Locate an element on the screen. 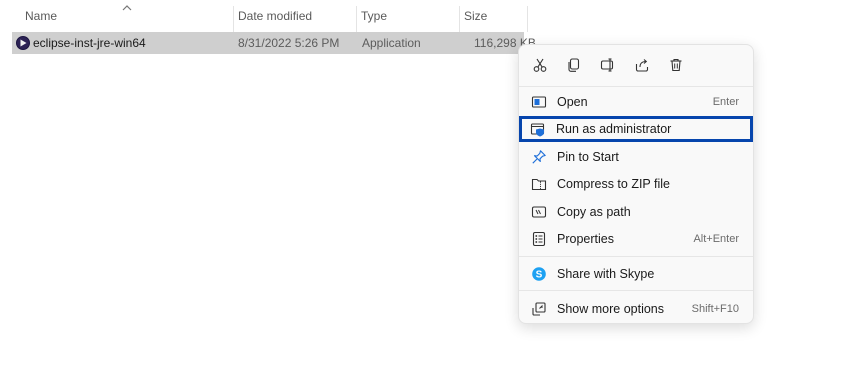  copy-button is located at coordinates (574, 65).